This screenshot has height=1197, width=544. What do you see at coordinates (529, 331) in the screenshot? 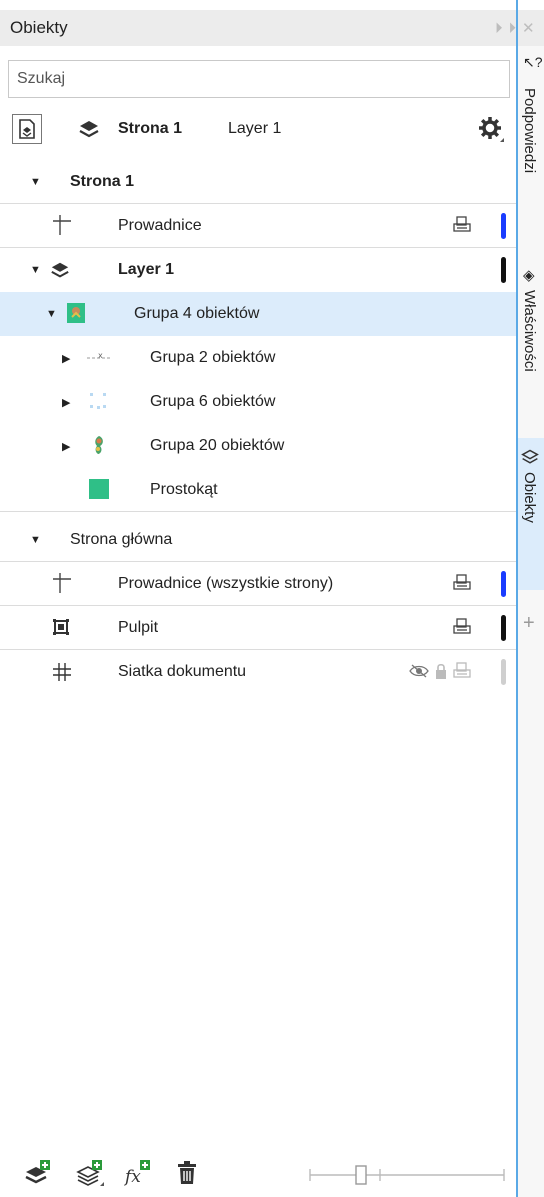
I see `tab-label: Właściwości` at bounding box center [529, 331].